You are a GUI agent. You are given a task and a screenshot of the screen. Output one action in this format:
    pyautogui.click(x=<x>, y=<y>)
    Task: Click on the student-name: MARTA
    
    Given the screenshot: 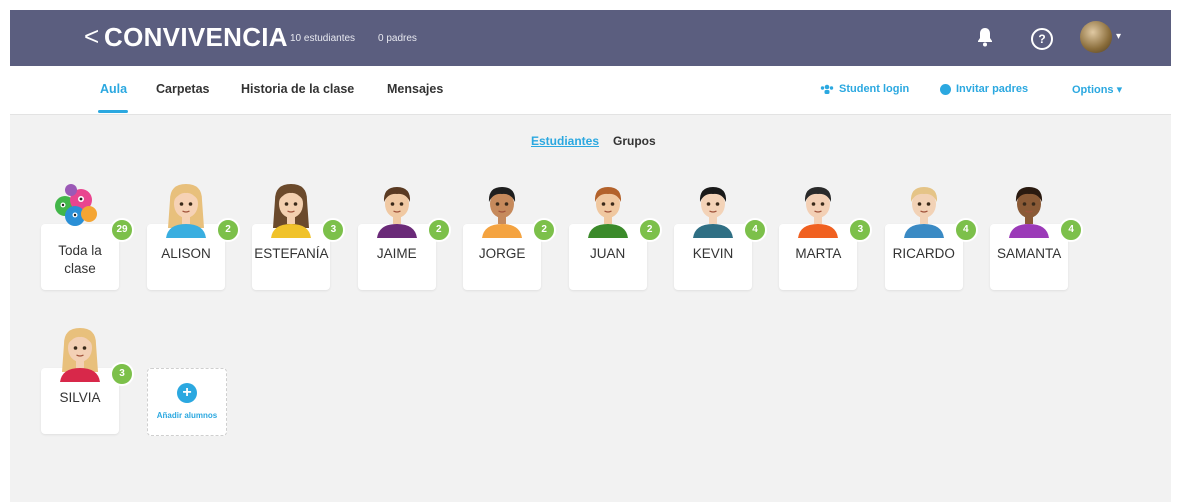 What is the action you would take?
    pyautogui.click(x=818, y=253)
    